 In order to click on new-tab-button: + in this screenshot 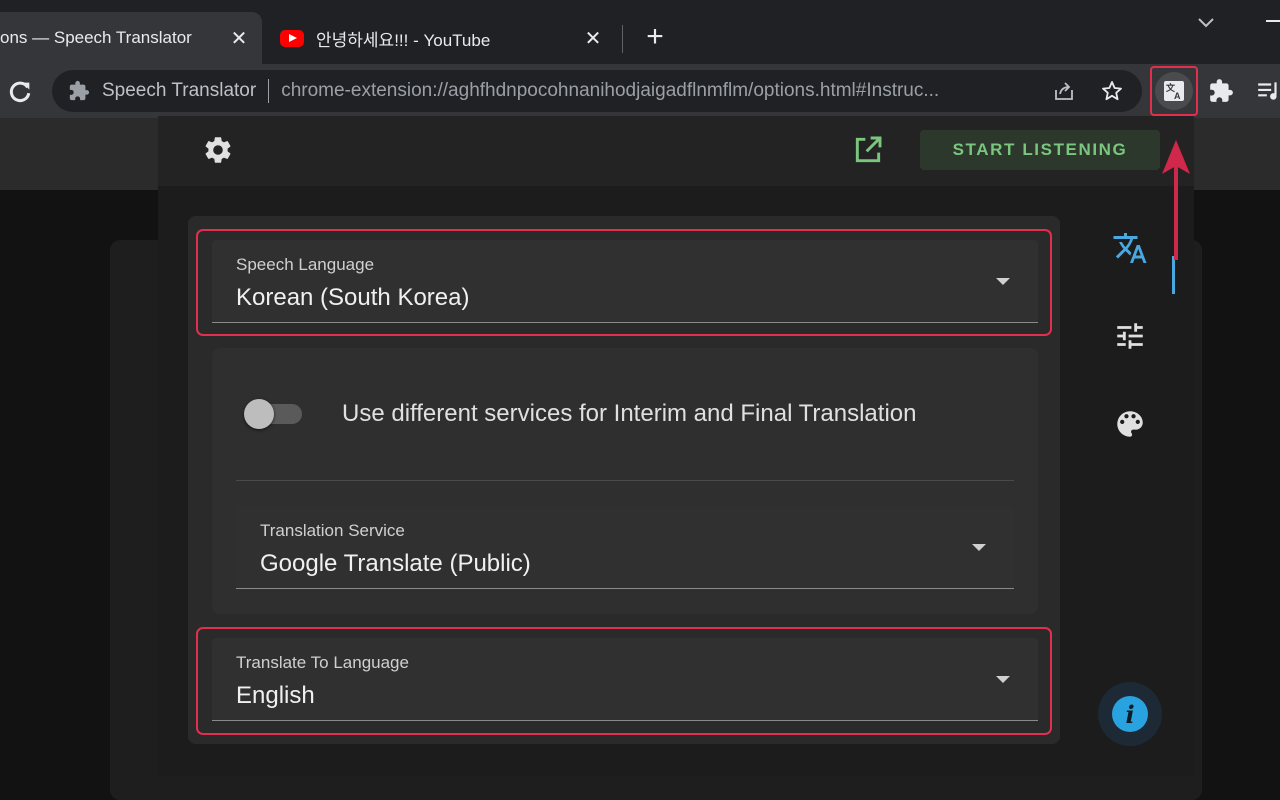, I will do `click(655, 37)`.